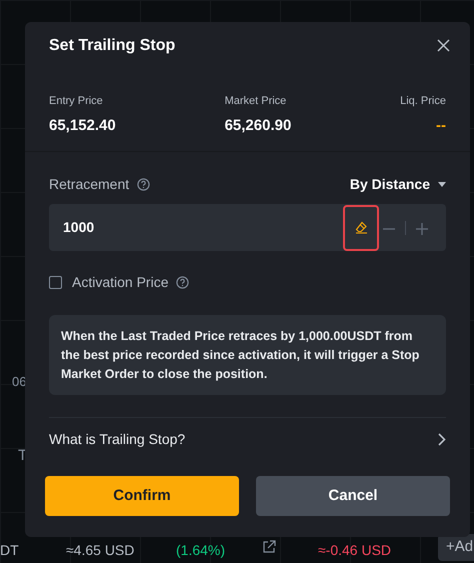 The width and height of the screenshot is (474, 563). I want to click on stat-label: Liq. Price, so click(423, 101).